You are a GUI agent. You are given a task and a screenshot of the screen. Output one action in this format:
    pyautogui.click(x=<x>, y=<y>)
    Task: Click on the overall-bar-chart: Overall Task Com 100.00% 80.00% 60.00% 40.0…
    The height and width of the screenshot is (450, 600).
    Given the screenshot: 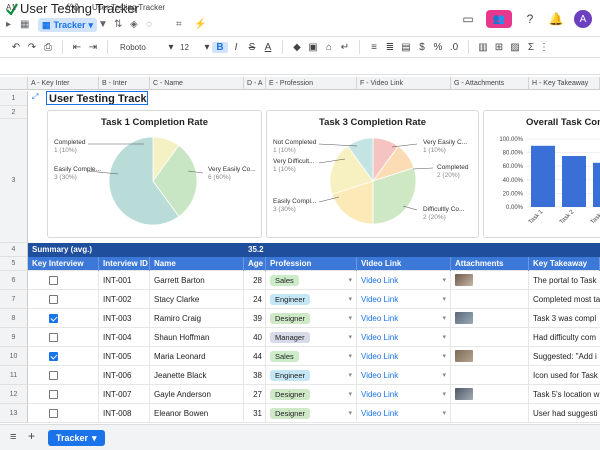 What is the action you would take?
    pyautogui.click(x=541, y=174)
    